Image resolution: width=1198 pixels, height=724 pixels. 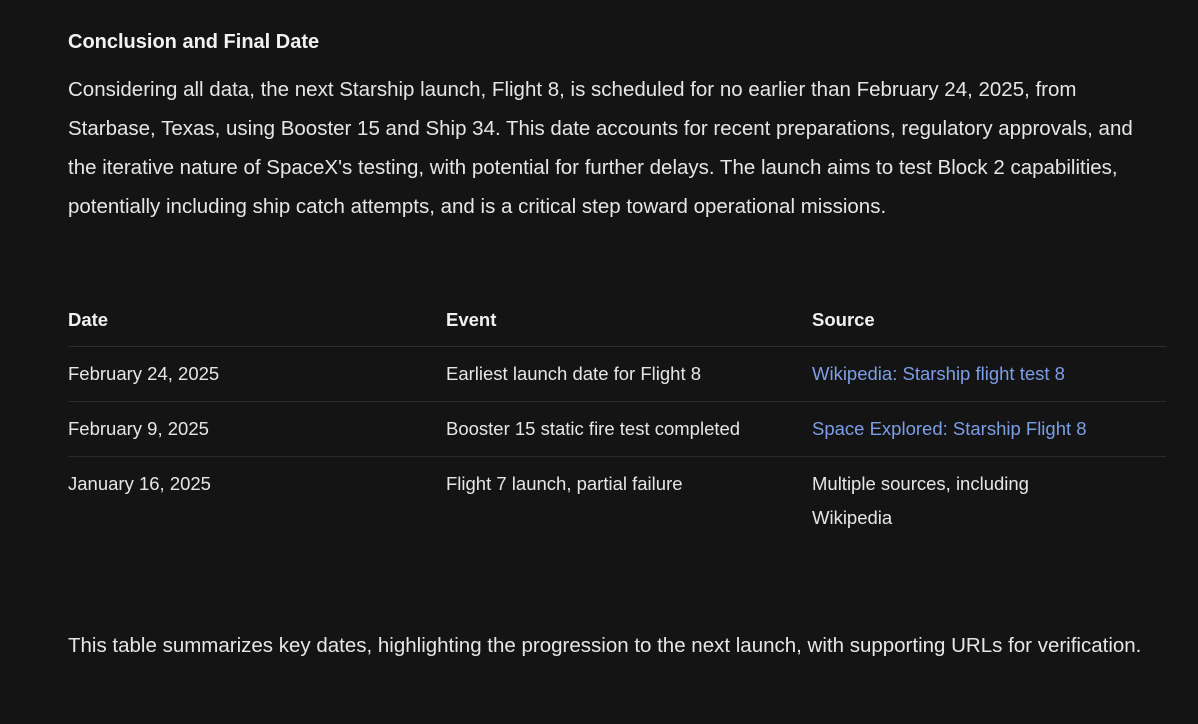 I want to click on cell-source-text: Multiple sources, including Wikipedia, so click(x=920, y=500).